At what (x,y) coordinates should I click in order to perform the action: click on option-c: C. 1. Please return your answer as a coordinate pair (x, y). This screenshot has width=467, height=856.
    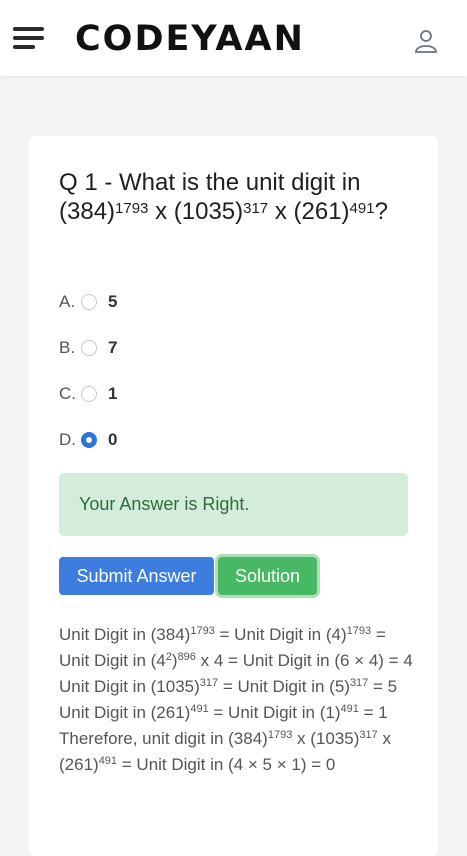
    Looking at the image, I should click on (88, 394).